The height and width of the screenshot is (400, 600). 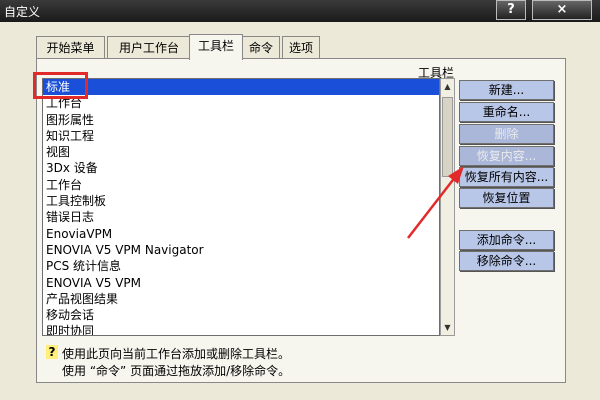 I want to click on list-item: 图形属性, so click(x=241, y=120).